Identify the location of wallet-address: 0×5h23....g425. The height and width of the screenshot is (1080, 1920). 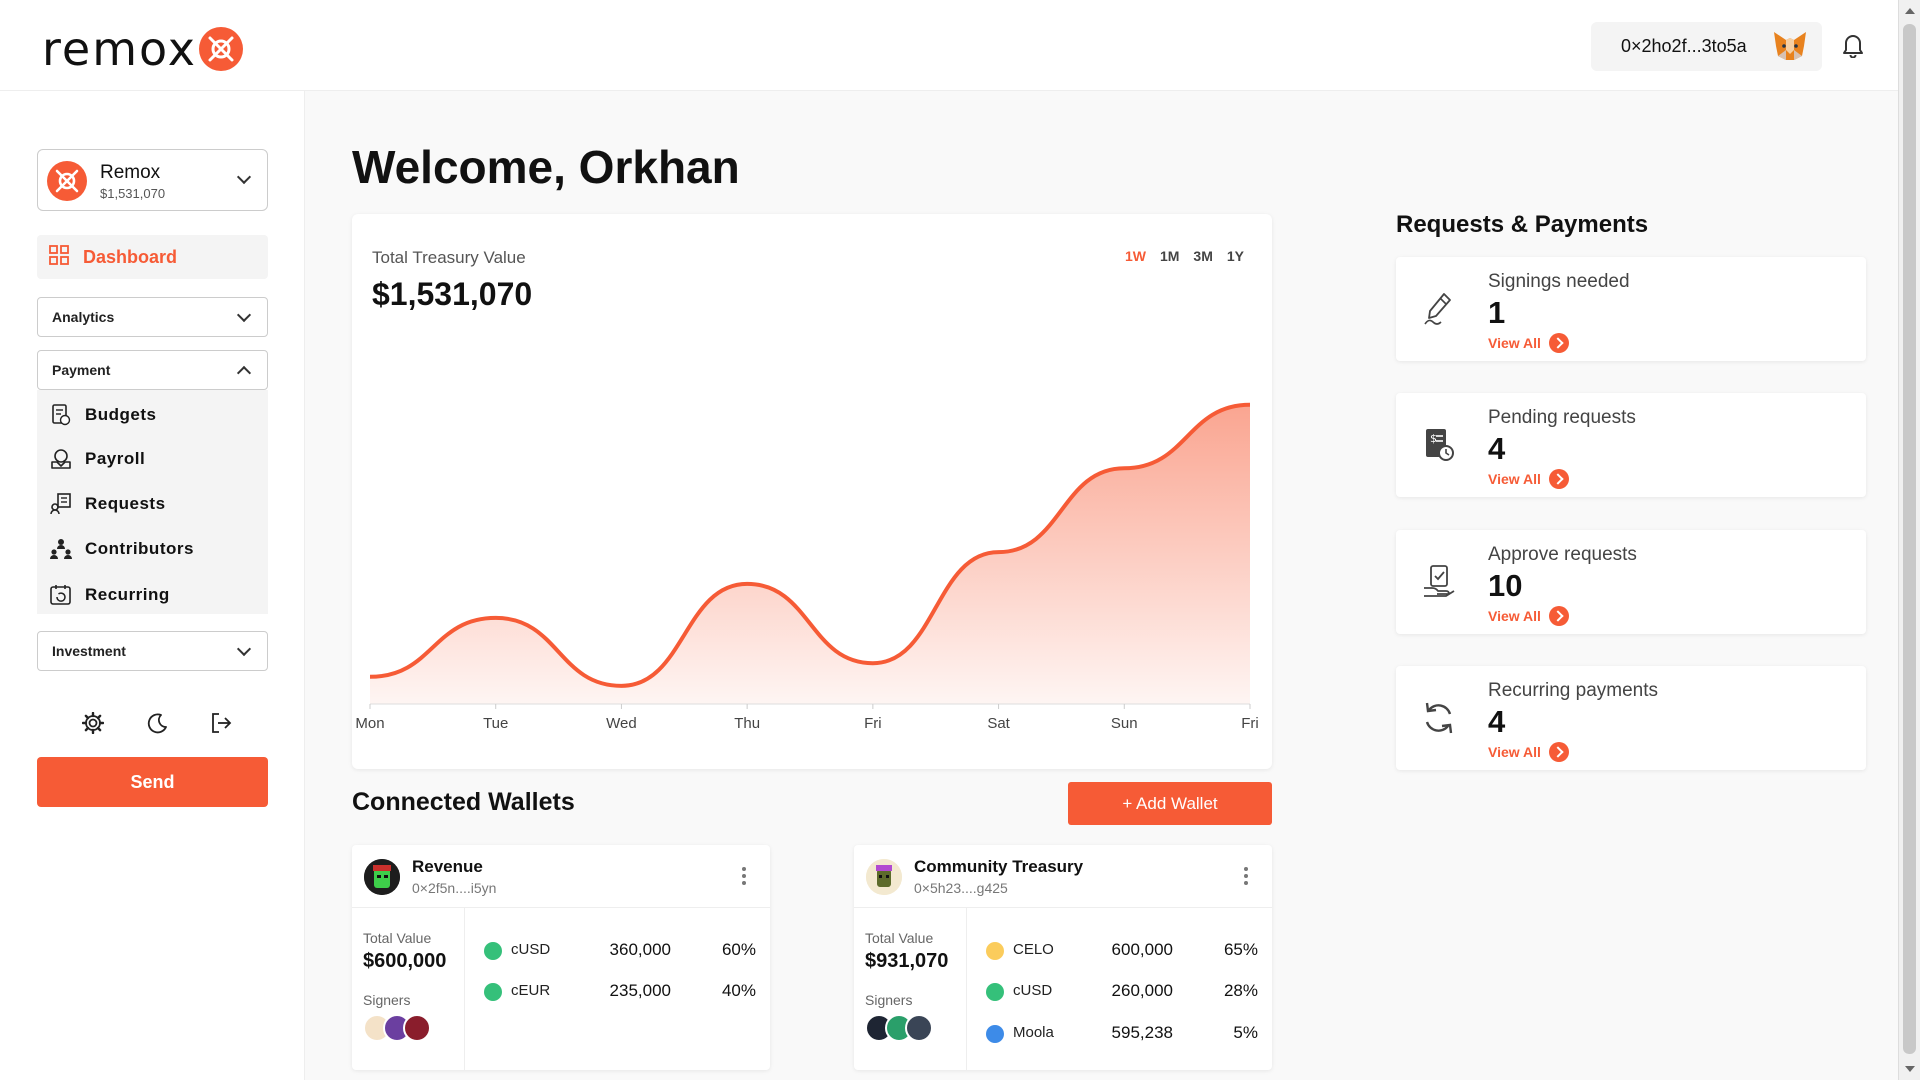
(961, 888).